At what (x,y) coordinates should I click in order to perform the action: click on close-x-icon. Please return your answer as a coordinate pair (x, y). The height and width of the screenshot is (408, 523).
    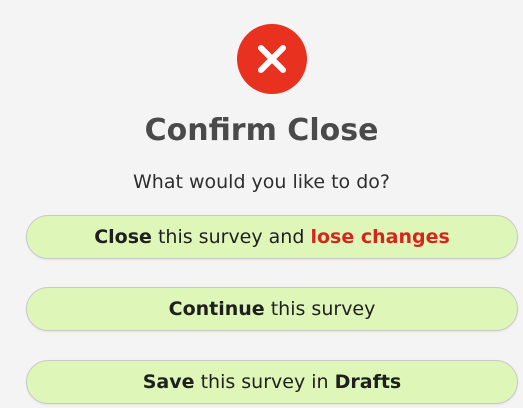
    Looking at the image, I should click on (272, 59).